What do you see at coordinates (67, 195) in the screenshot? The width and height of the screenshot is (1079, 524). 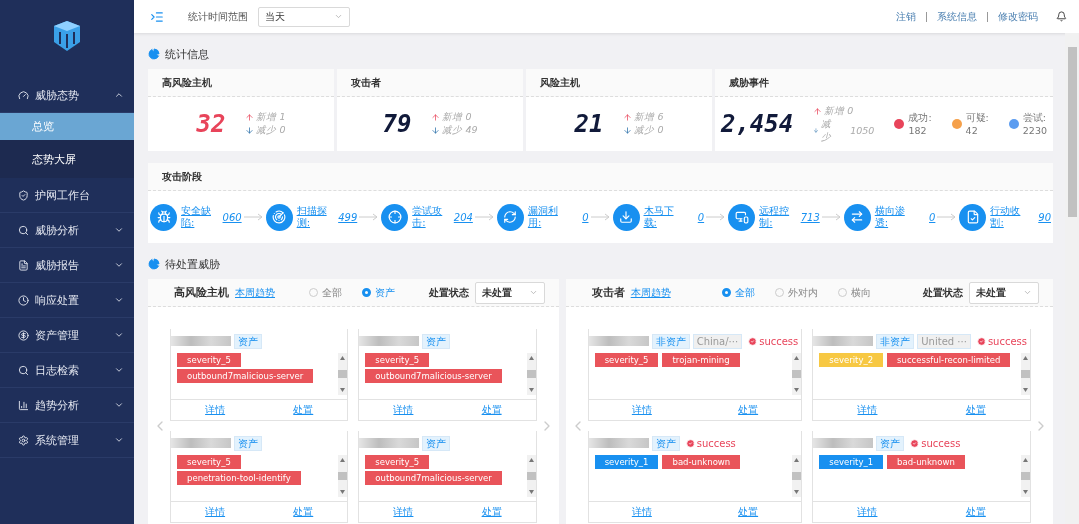 I see `nav-item: 护网工作台` at bounding box center [67, 195].